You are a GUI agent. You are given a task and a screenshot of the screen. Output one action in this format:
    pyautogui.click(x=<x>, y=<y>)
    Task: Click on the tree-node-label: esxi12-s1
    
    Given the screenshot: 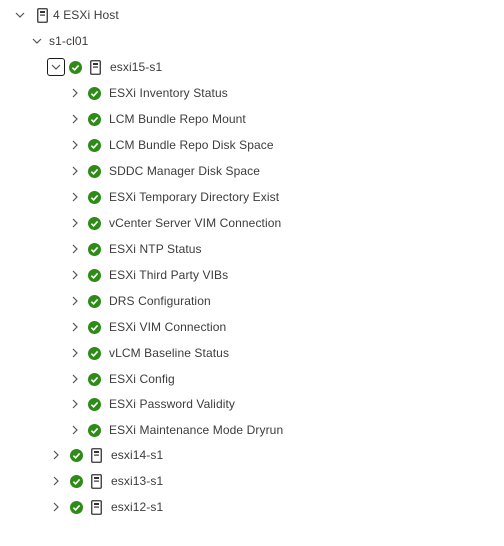 What is the action you would take?
    pyautogui.click(x=137, y=507)
    